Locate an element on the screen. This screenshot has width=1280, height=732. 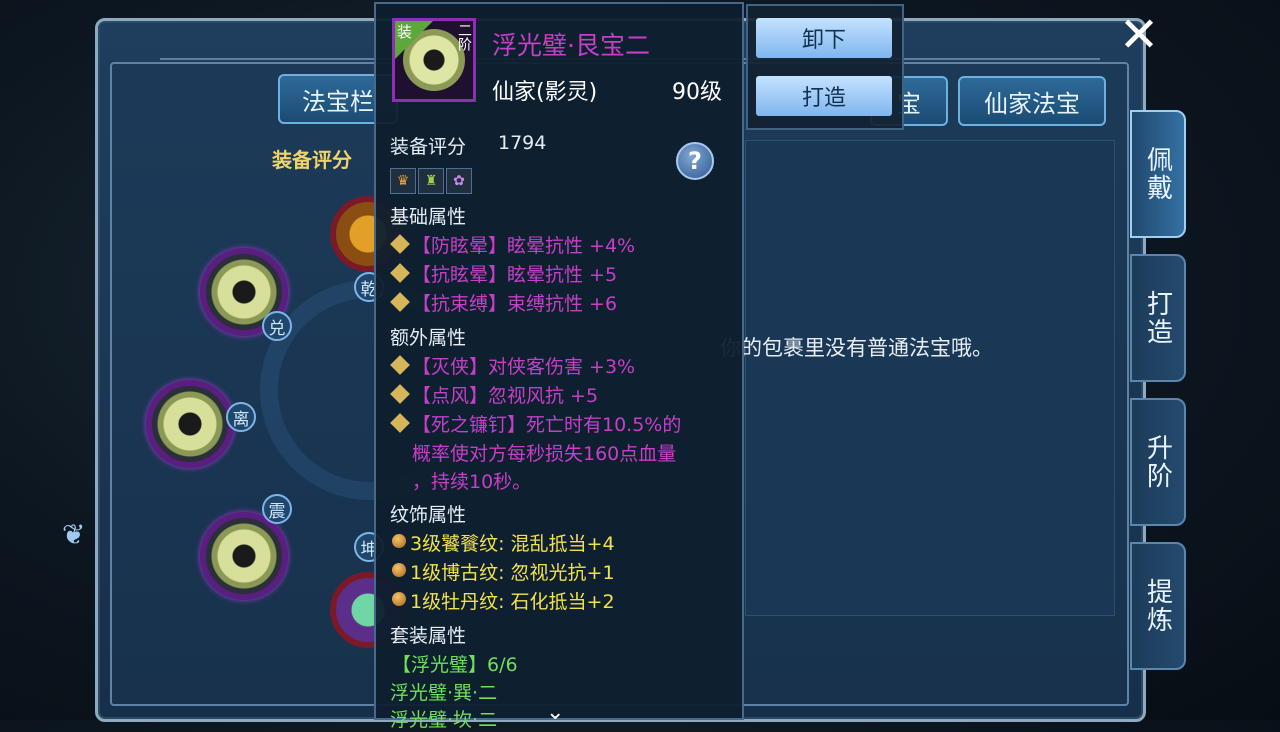
item-icon: 装 二阶 is located at coordinates (434, 60).